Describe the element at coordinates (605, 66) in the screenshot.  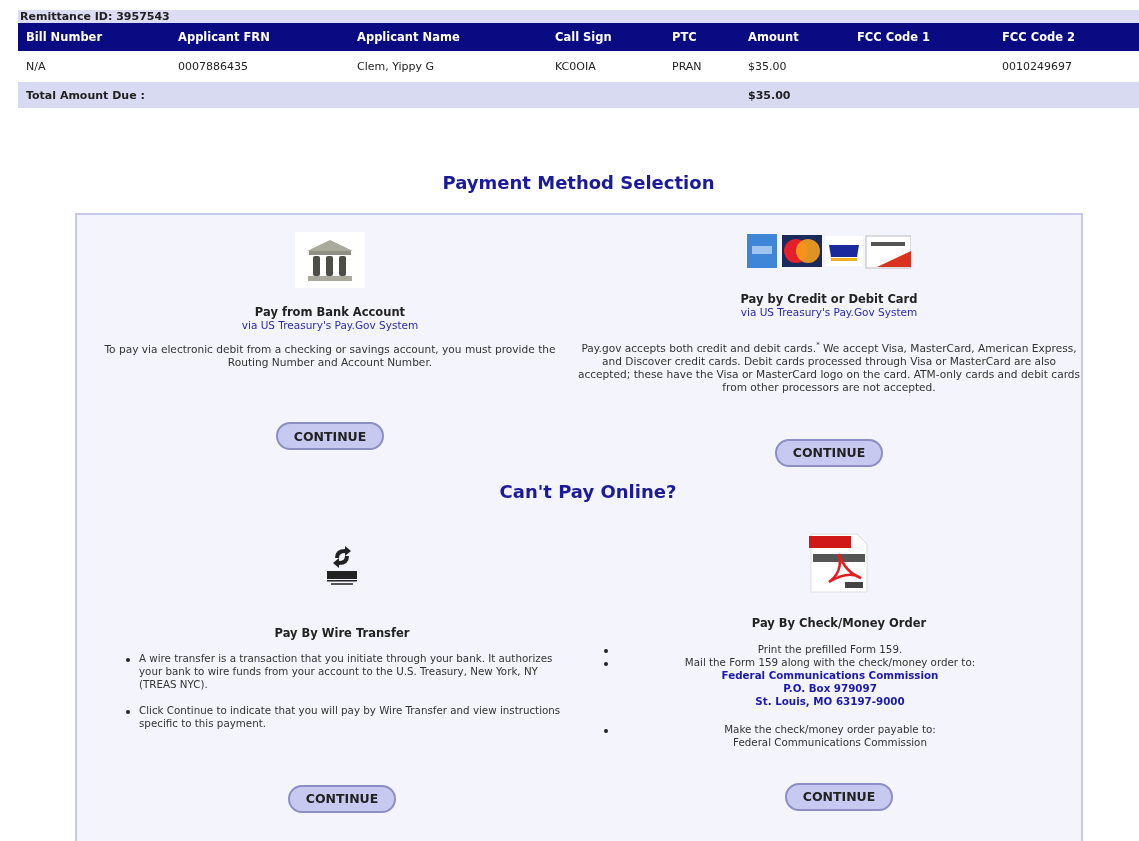
I see `table-cell: KC0OIA` at that location.